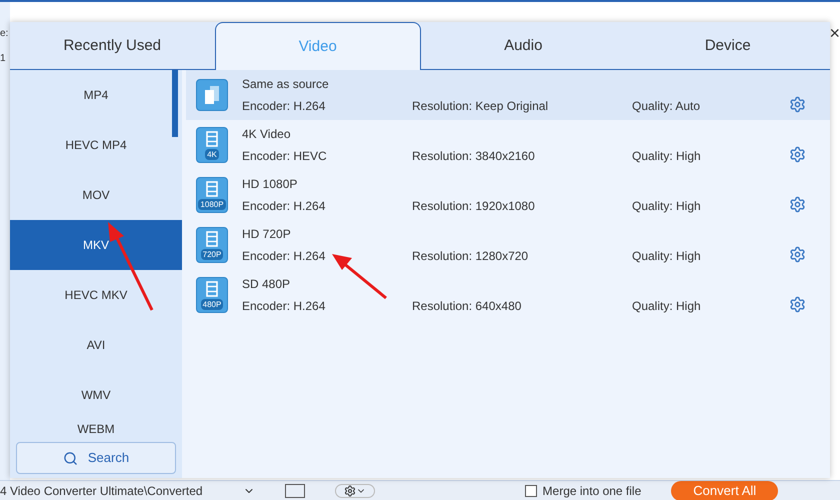 The height and width of the screenshot is (500, 840). What do you see at coordinates (212, 95) in the screenshot?
I see `copy-icon` at bounding box center [212, 95].